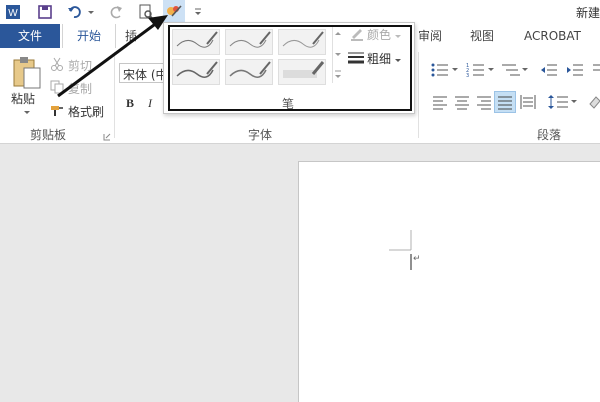 Image resolution: width=600 pixels, height=402 pixels. Describe the element at coordinates (481, 70) in the screenshot. I see `numbering-icon: 123` at that location.